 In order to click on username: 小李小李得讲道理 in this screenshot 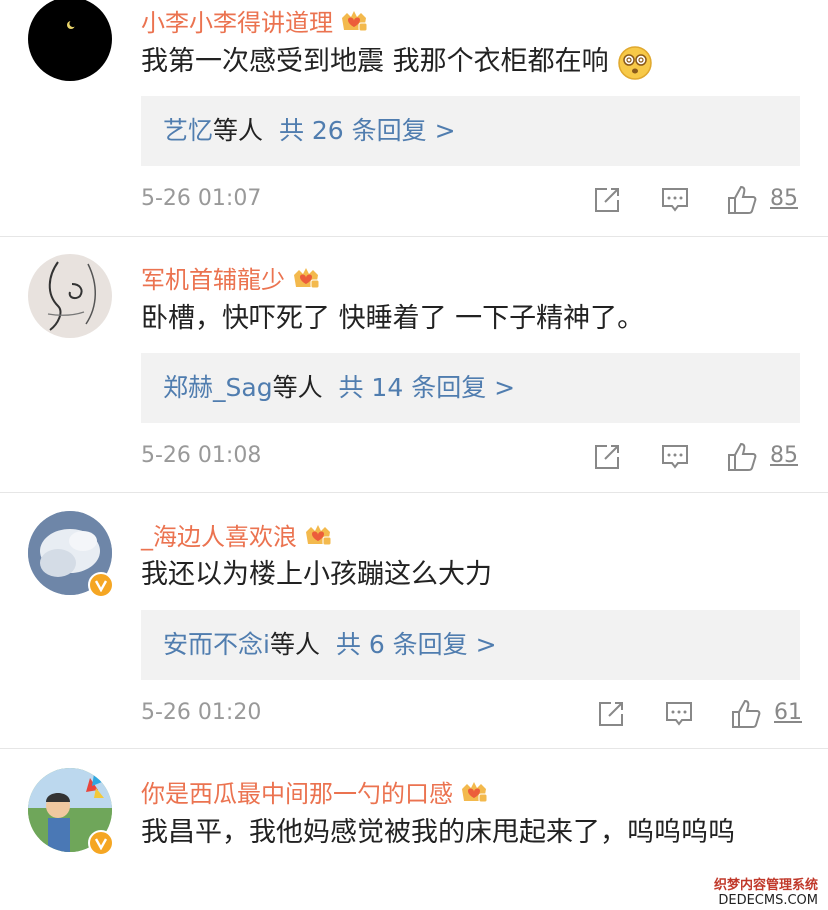, I will do `click(255, 20)`.